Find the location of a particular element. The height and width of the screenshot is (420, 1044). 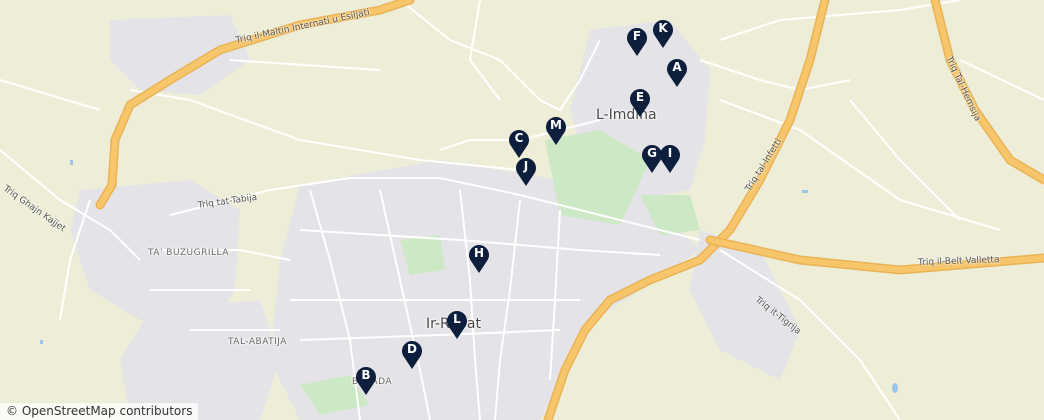

map-marker-a: A is located at coordinates (677, 72).